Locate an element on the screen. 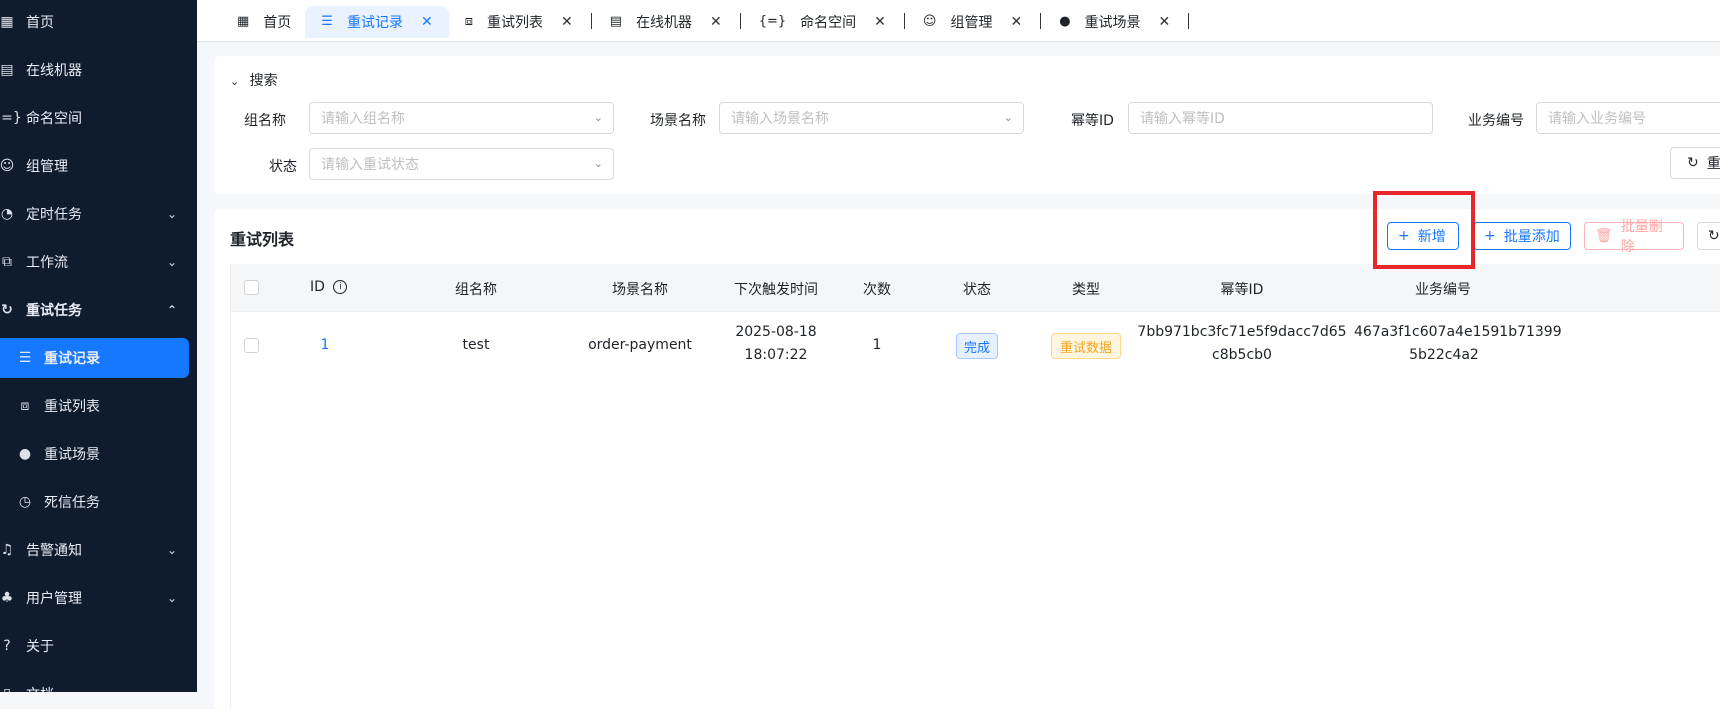  status-placeholder: 请输入重试状态 is located at coordinates (370, 165).